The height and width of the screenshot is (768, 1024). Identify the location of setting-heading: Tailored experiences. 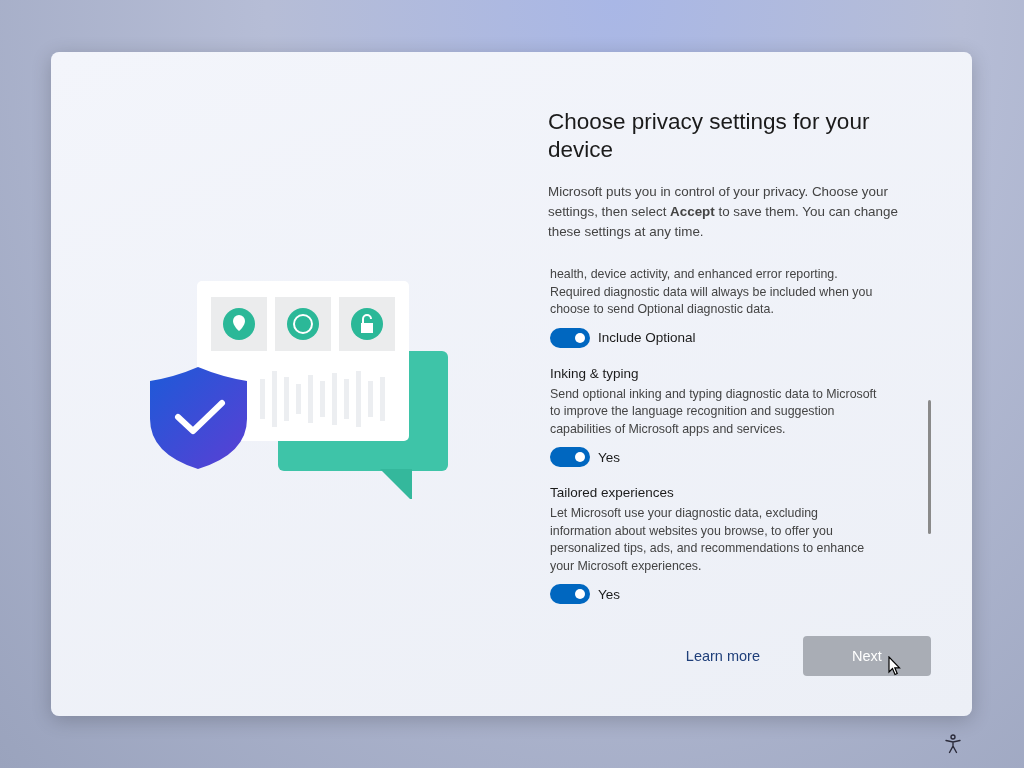
(612, 492).